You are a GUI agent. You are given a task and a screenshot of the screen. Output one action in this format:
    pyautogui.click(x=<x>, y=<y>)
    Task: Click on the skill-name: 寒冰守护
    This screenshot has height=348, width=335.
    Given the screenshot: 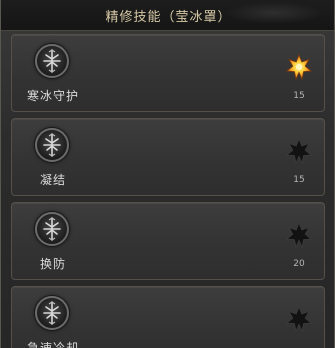 What is the action you would take?
    pyautogui.click(x=52, y=96)
    